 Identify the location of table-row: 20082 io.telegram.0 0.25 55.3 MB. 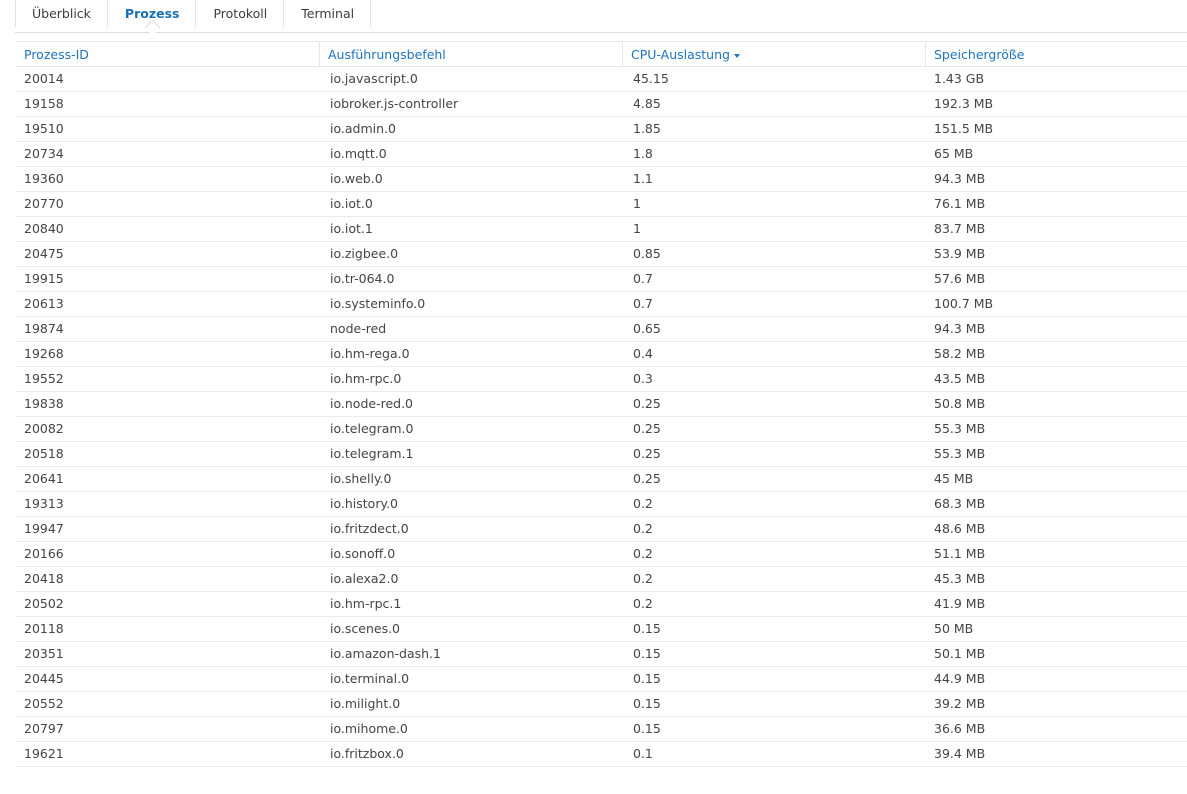
(601, 429).